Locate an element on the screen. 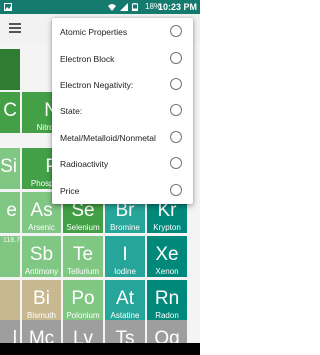 The image size is (320, 355). notification-image-icon is located at coordinates (8, 7).